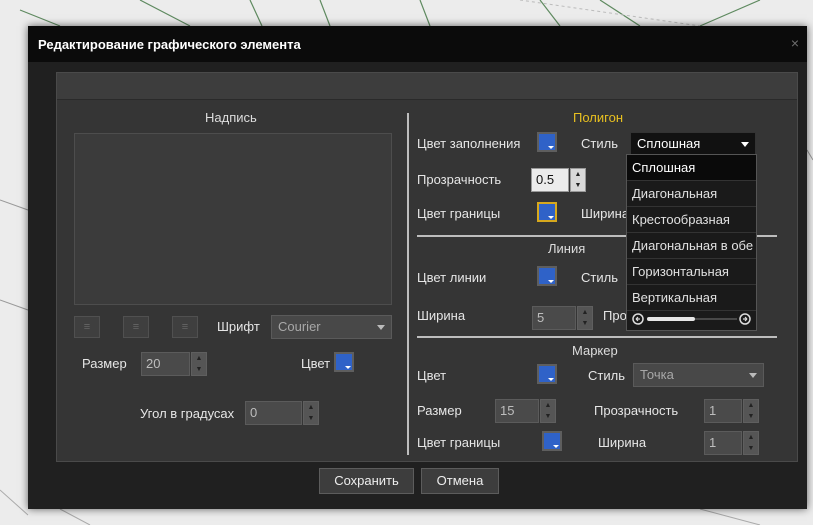  Describe the element at coordinates (408, 284) in the screenshot. I see `vertical-divider` at that location.